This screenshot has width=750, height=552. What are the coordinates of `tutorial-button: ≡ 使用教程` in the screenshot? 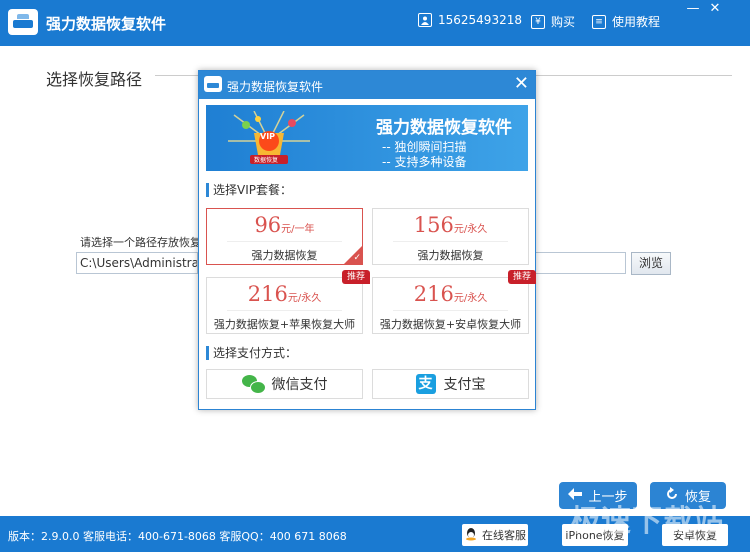 It's located at (626, 21).